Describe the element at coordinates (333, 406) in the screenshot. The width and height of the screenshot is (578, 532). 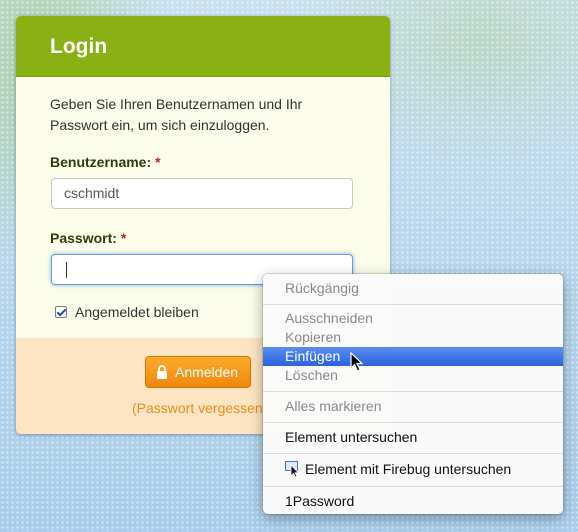
I see `menu-item-select-all: Alles markieren` at that location.